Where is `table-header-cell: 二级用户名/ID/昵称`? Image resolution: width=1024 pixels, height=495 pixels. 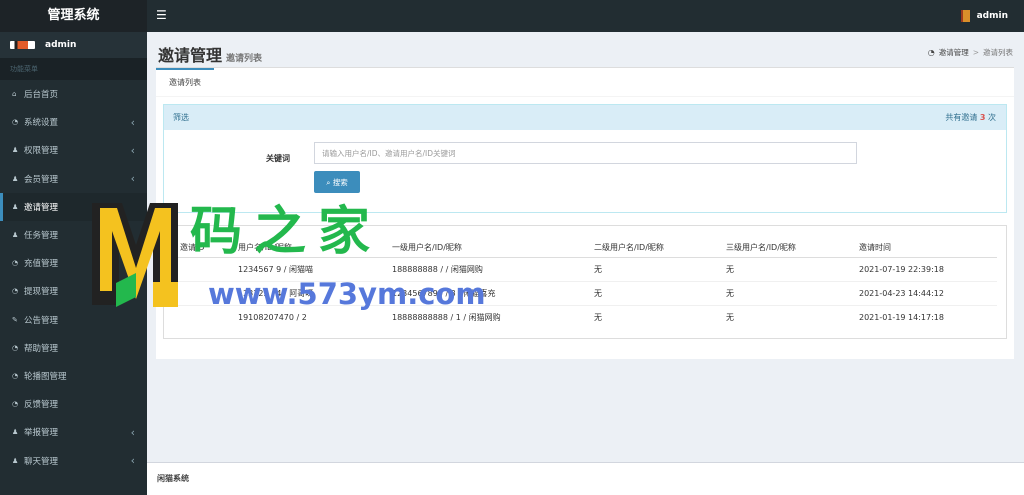
table-header-cell: 二级用户名/ID/昵称 is located at coordinates (656, 248).